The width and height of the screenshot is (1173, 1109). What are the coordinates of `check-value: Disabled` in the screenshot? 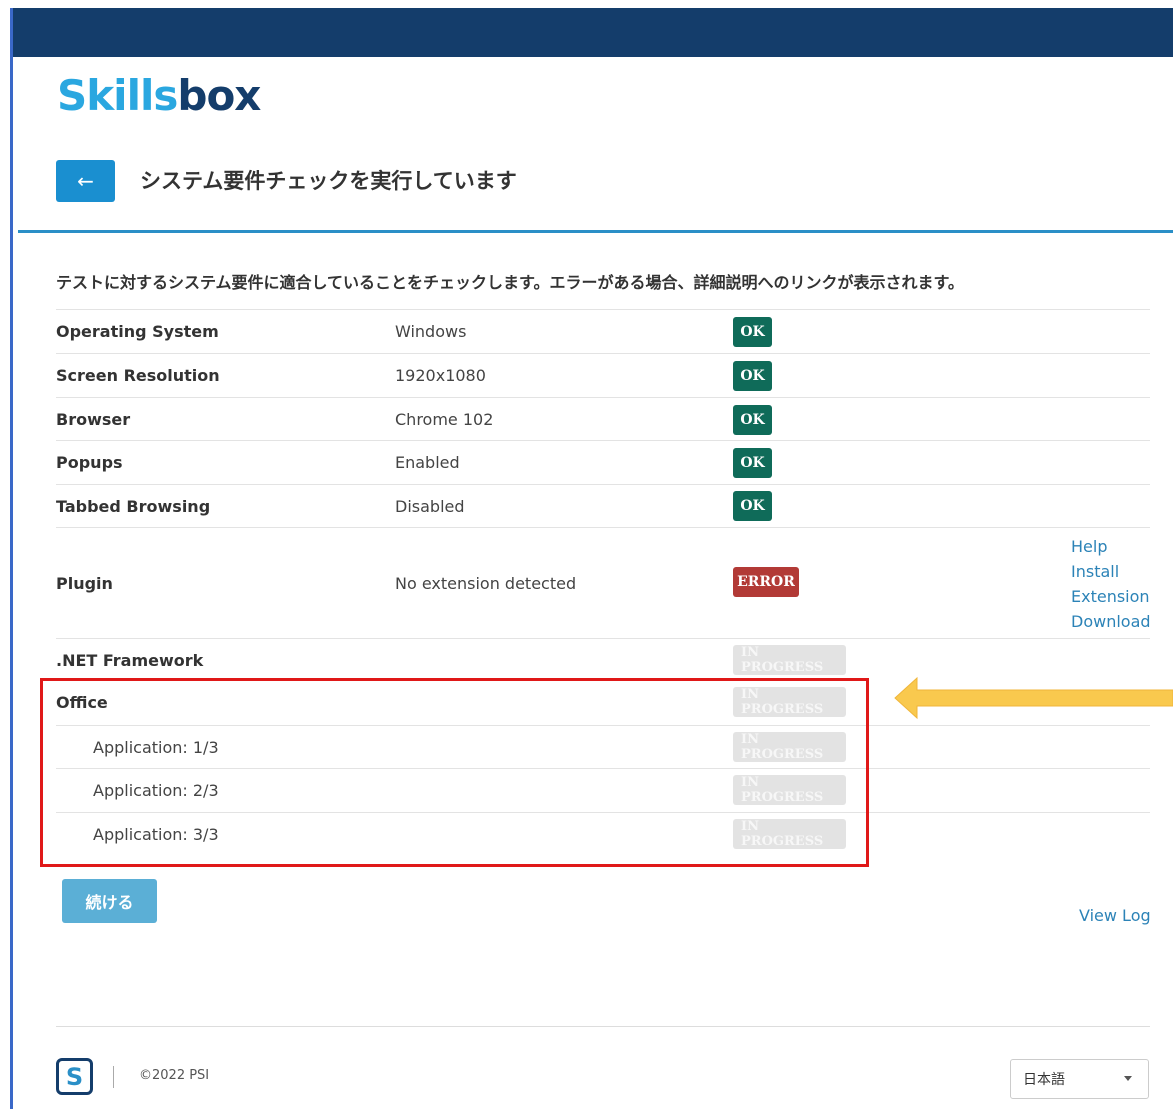 It's located at (430, 506).